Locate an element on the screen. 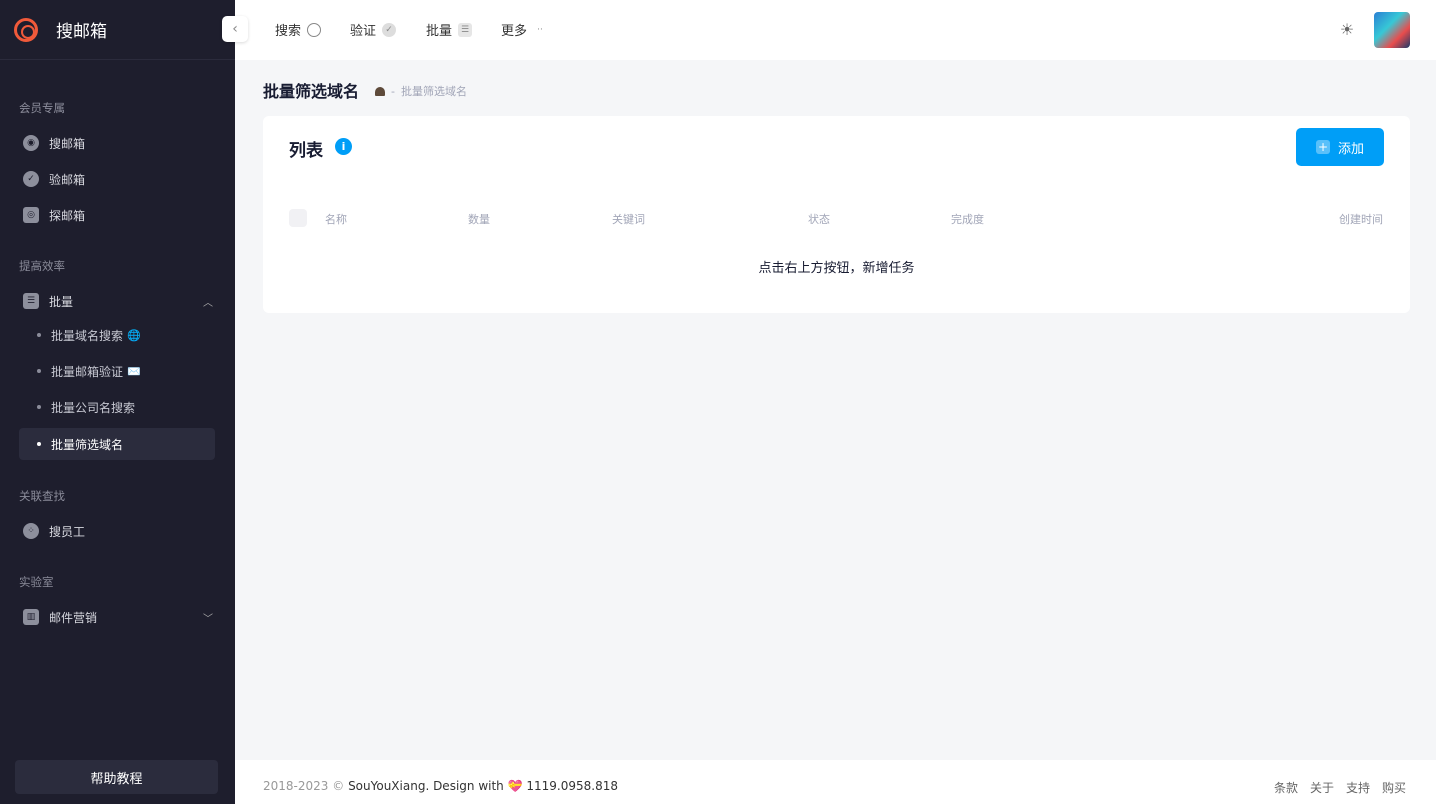  heart-icon: 💝 is located at coordinates (515, 786).